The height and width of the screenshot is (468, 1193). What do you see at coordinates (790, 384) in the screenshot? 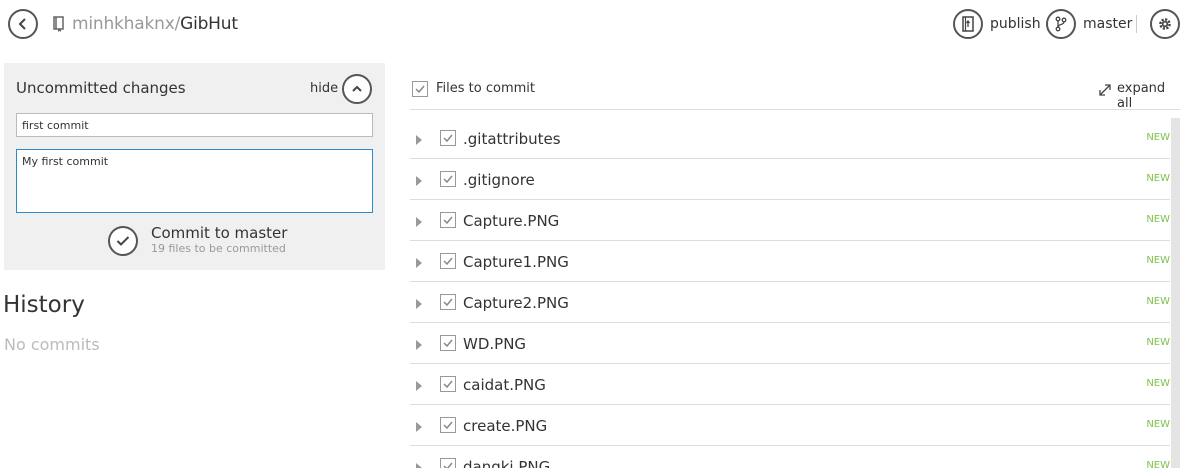
I see `file-row: caidat.PNG NEW` at bounding box center [790, 384].